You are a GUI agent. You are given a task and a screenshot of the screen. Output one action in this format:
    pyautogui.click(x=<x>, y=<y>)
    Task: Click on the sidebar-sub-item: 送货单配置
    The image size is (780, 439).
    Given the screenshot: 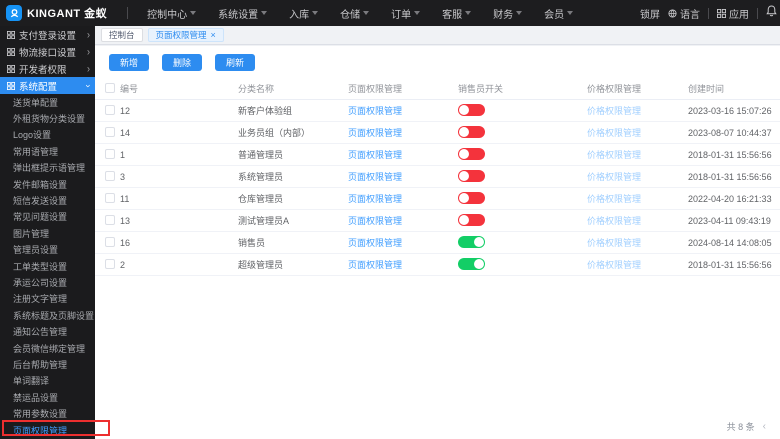 What is the action you would take?
    pyautogui.click(x=47, y=102)
    